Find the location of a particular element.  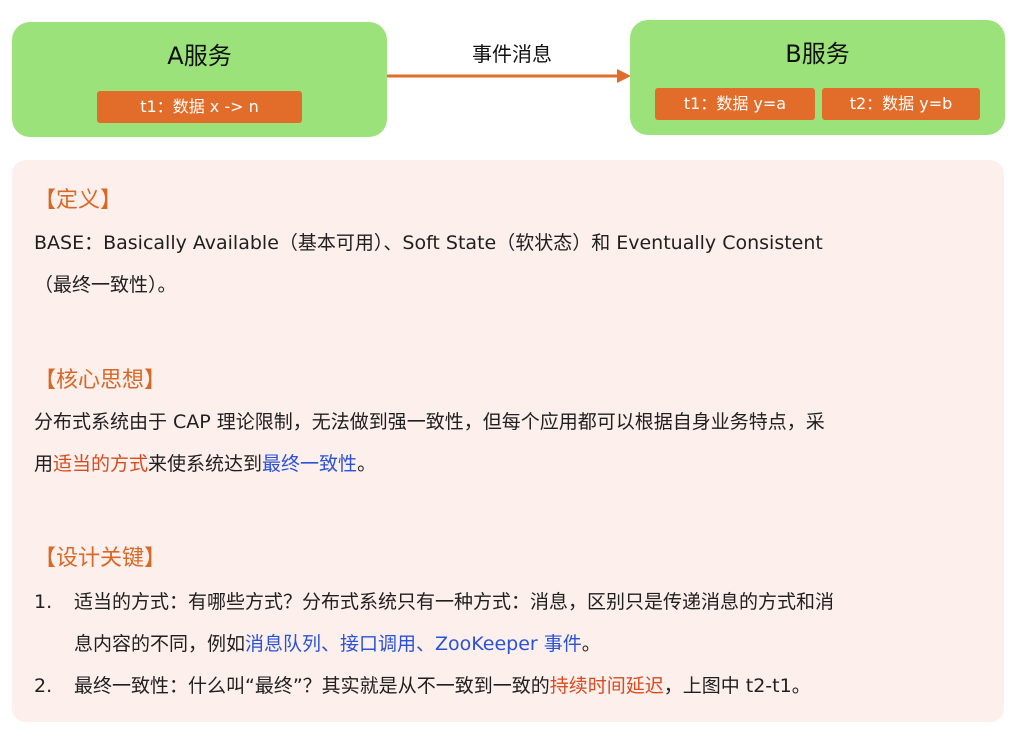

core-text: 来使系统达到 is located at coordinates (205, 464).